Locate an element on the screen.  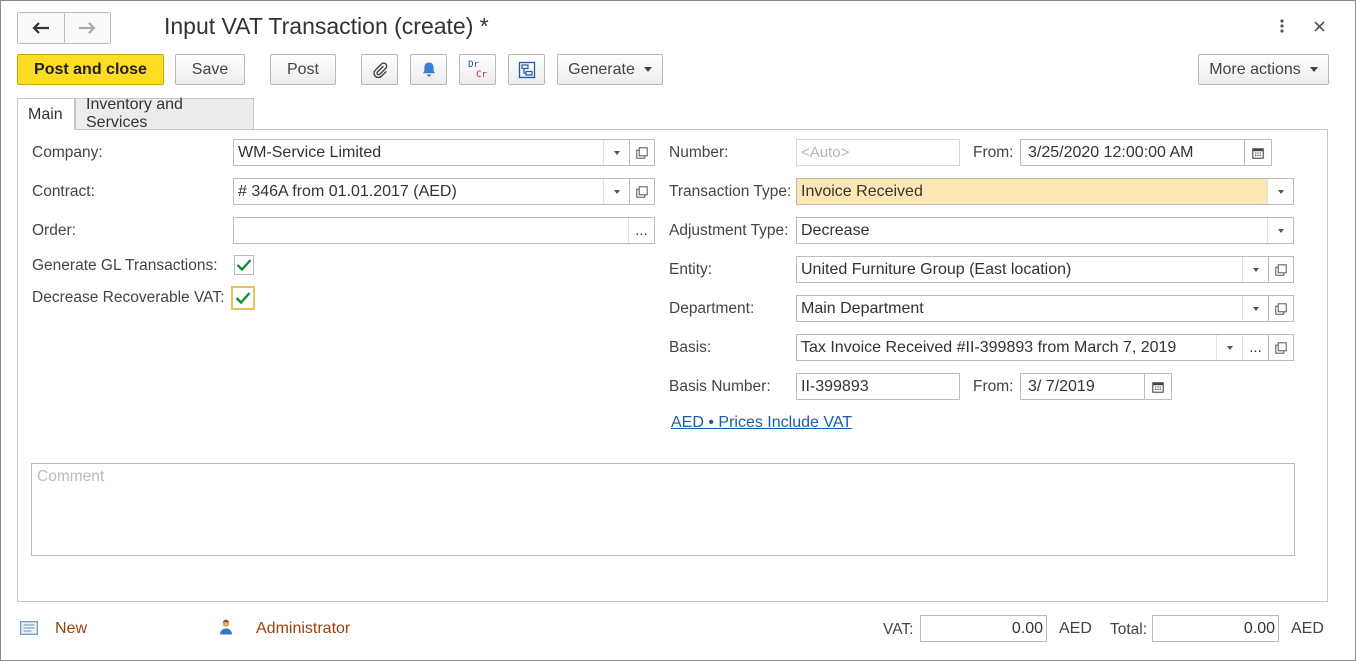
total-label: Total: is located at coordinates (1129, 629).